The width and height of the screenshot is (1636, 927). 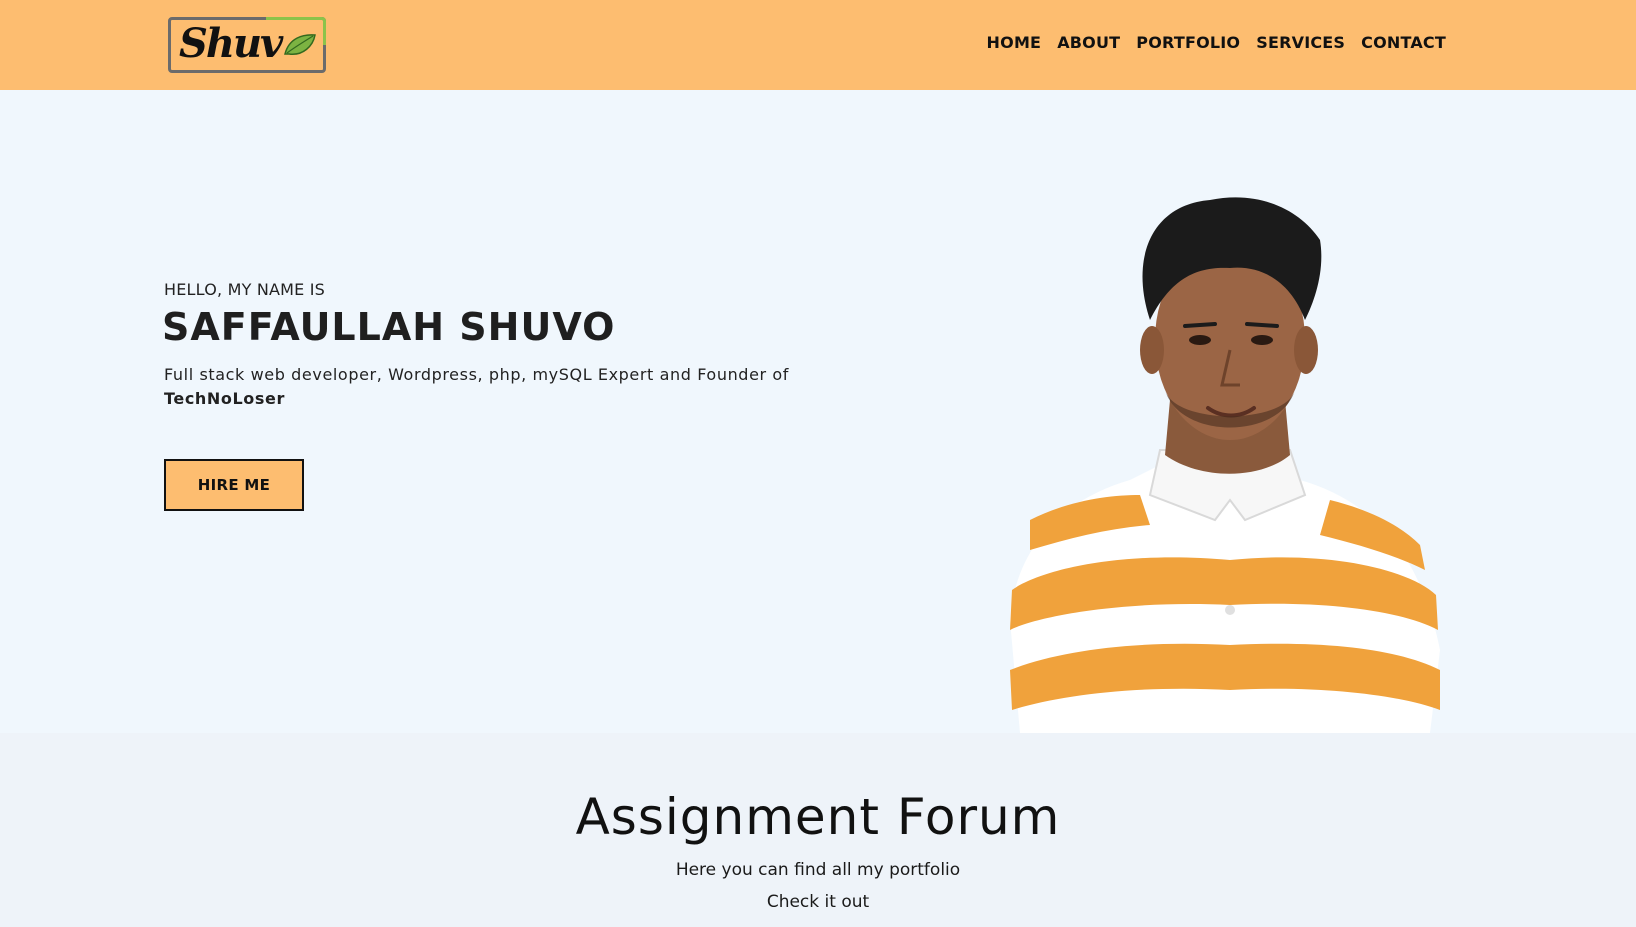 I want to click on site-logo: Shuv, so click(x=247, y=45).